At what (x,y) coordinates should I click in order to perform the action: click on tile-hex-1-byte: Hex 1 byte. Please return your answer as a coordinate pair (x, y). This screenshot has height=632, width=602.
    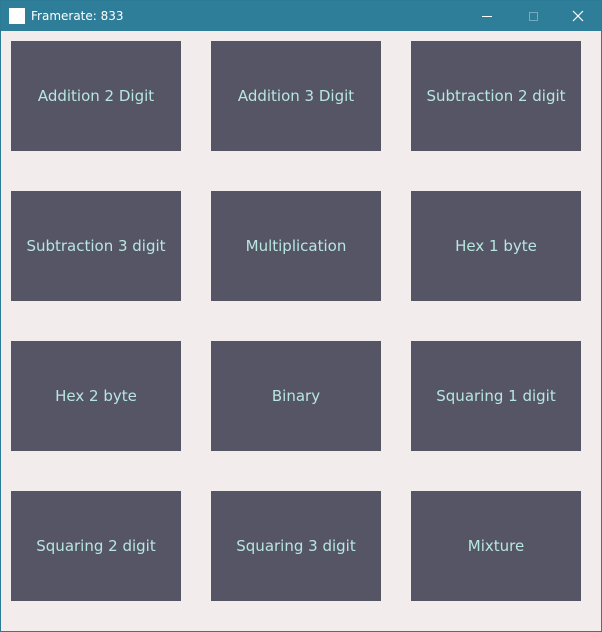
    Looking at the image, I should click on (496, 246).